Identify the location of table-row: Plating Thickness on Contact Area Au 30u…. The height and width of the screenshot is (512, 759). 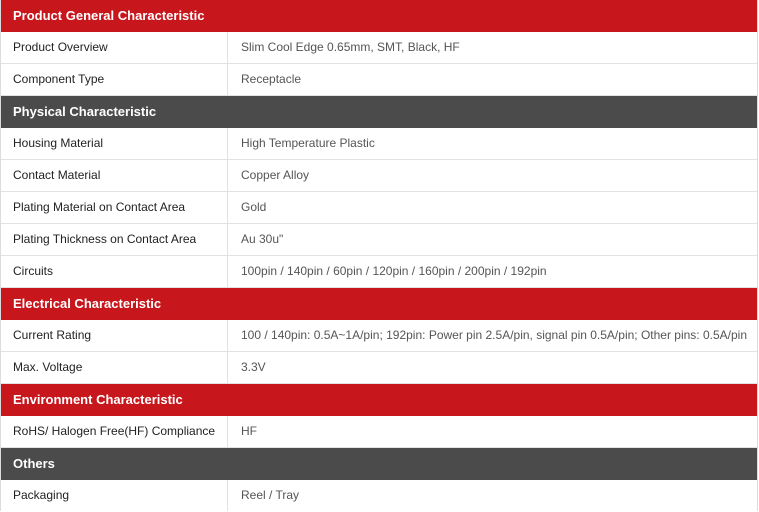
(379, 240).